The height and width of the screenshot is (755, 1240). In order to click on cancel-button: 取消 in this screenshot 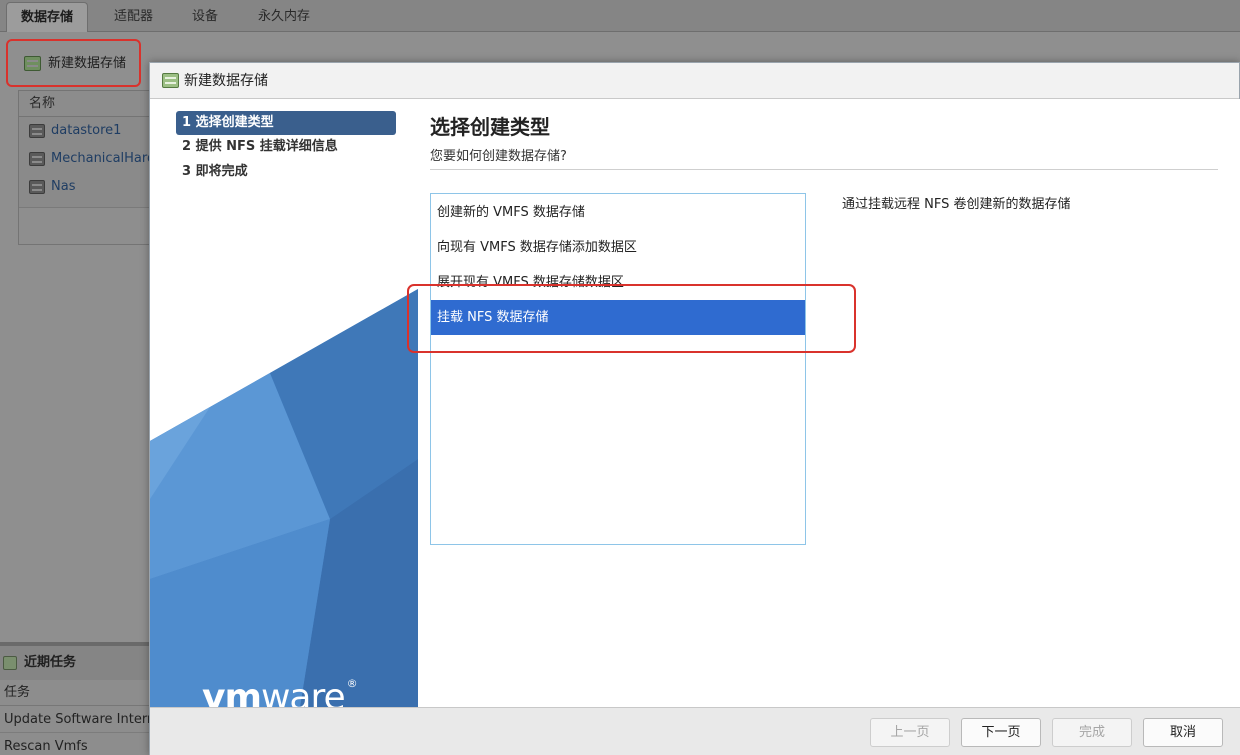, I will do `click(1183, 732)`.